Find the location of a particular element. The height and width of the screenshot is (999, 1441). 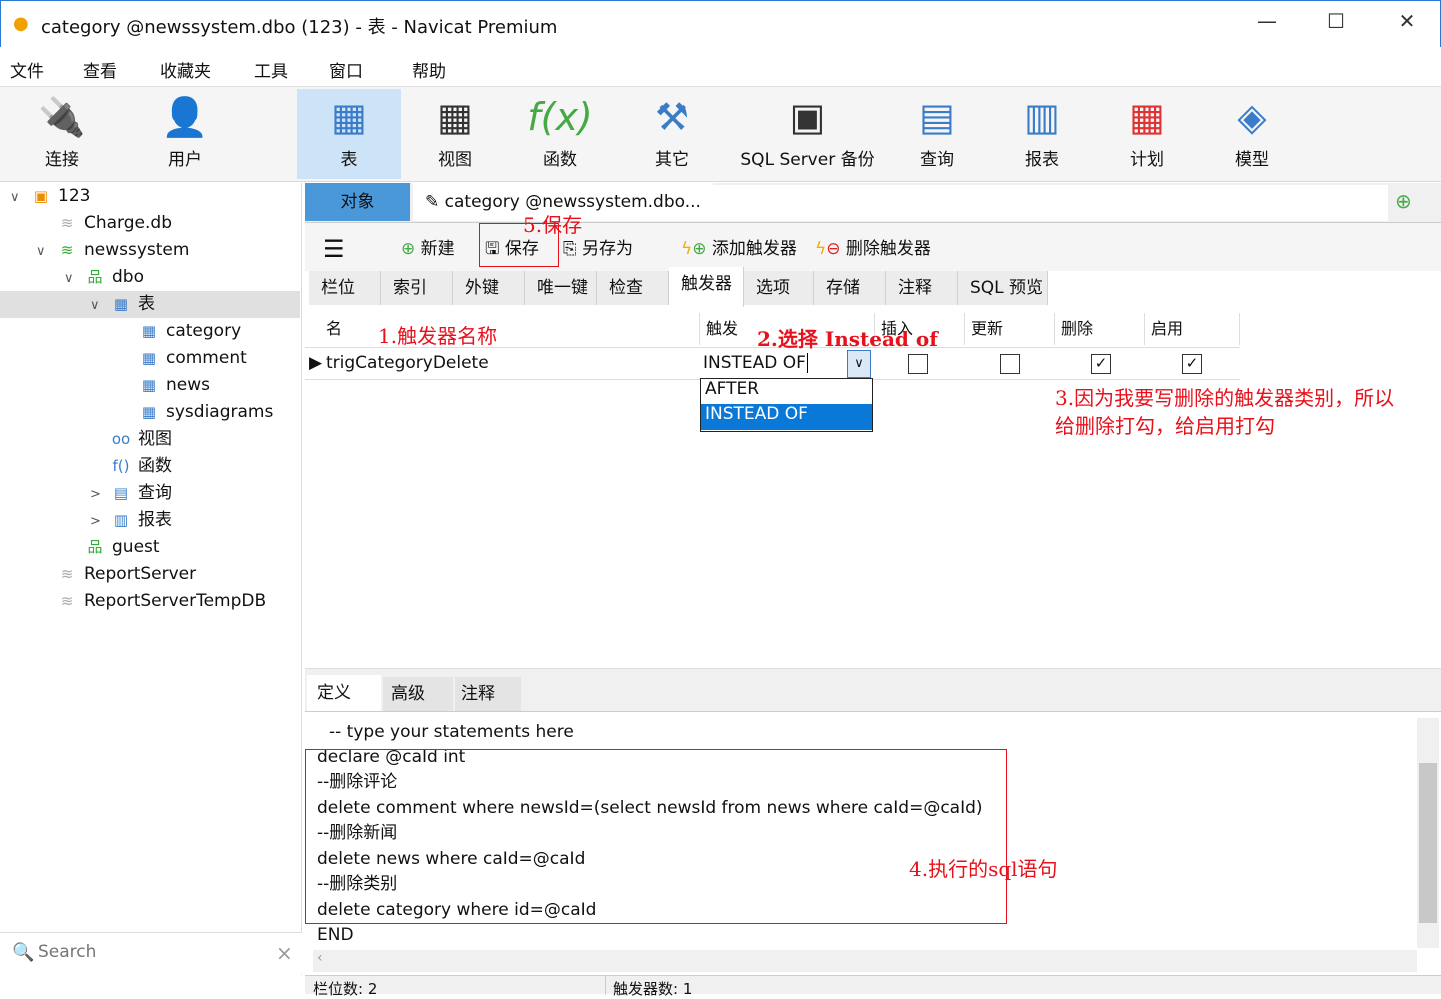

table-icon: ▦ is located at coordinates (349, 117).